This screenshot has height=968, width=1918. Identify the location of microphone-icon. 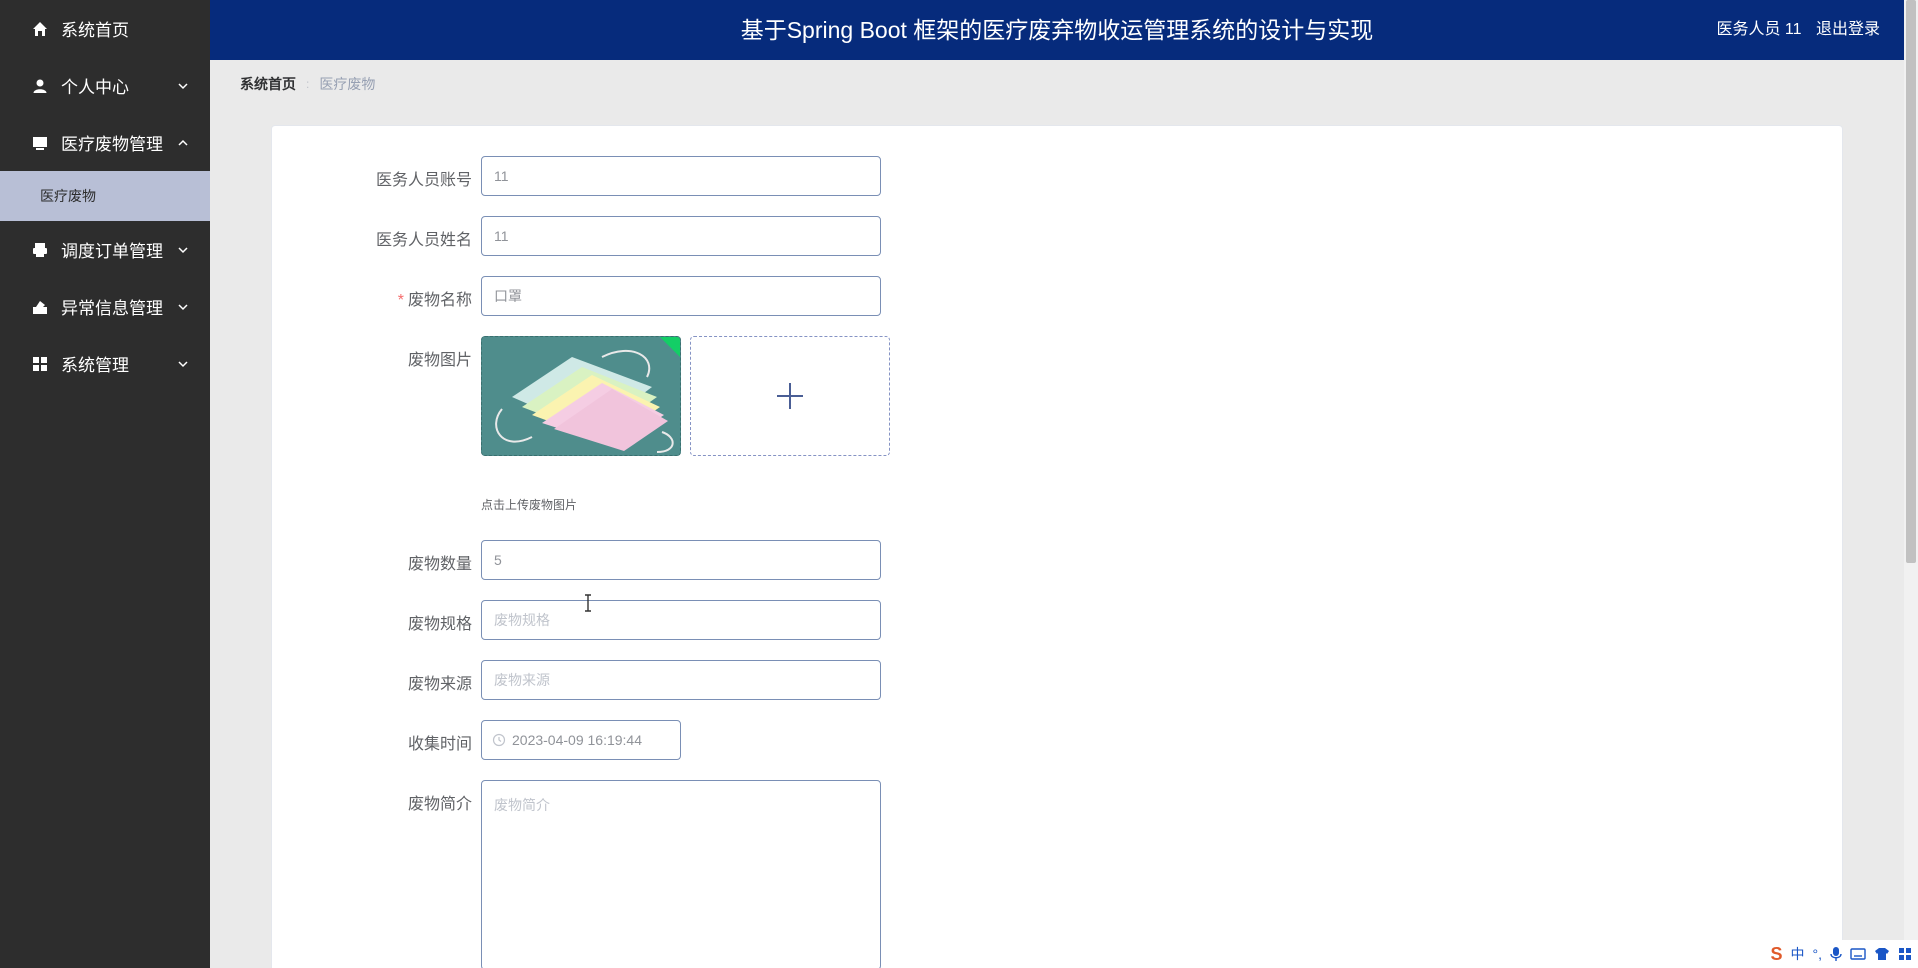
(1836, 954).